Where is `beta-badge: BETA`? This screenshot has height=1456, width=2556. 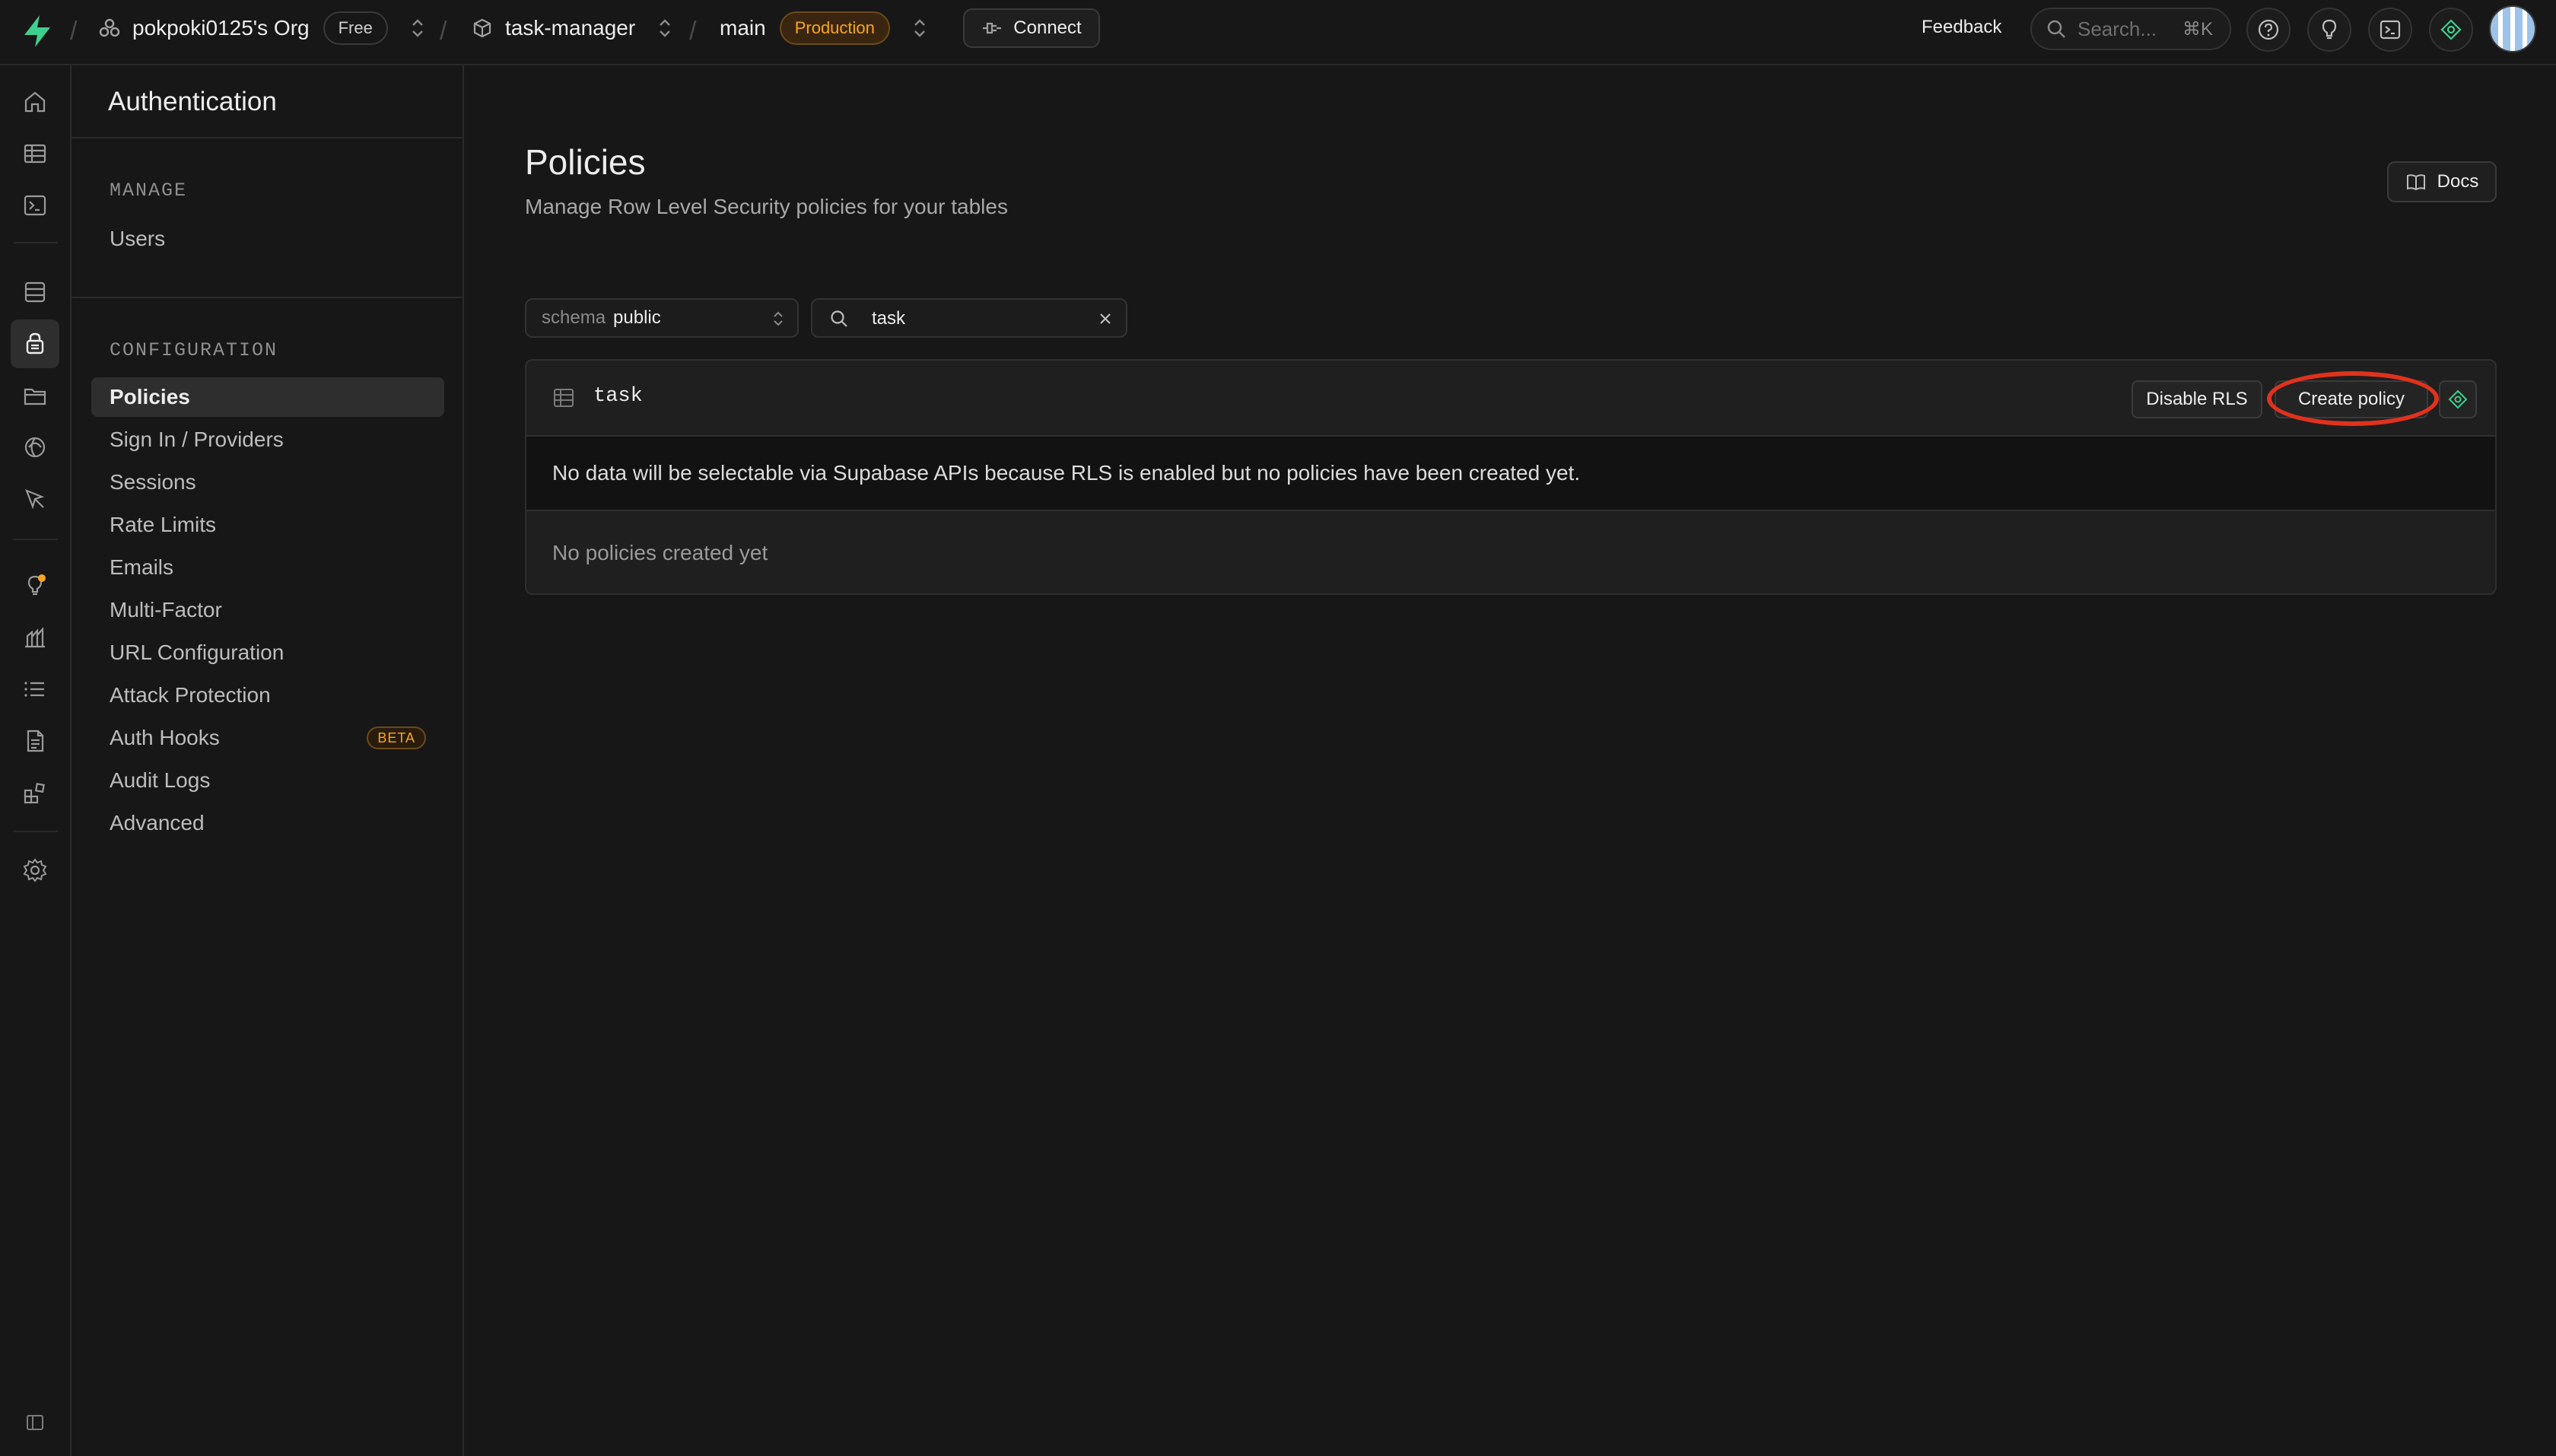 beta-badge: BETA is located at coordinates (396, 737).